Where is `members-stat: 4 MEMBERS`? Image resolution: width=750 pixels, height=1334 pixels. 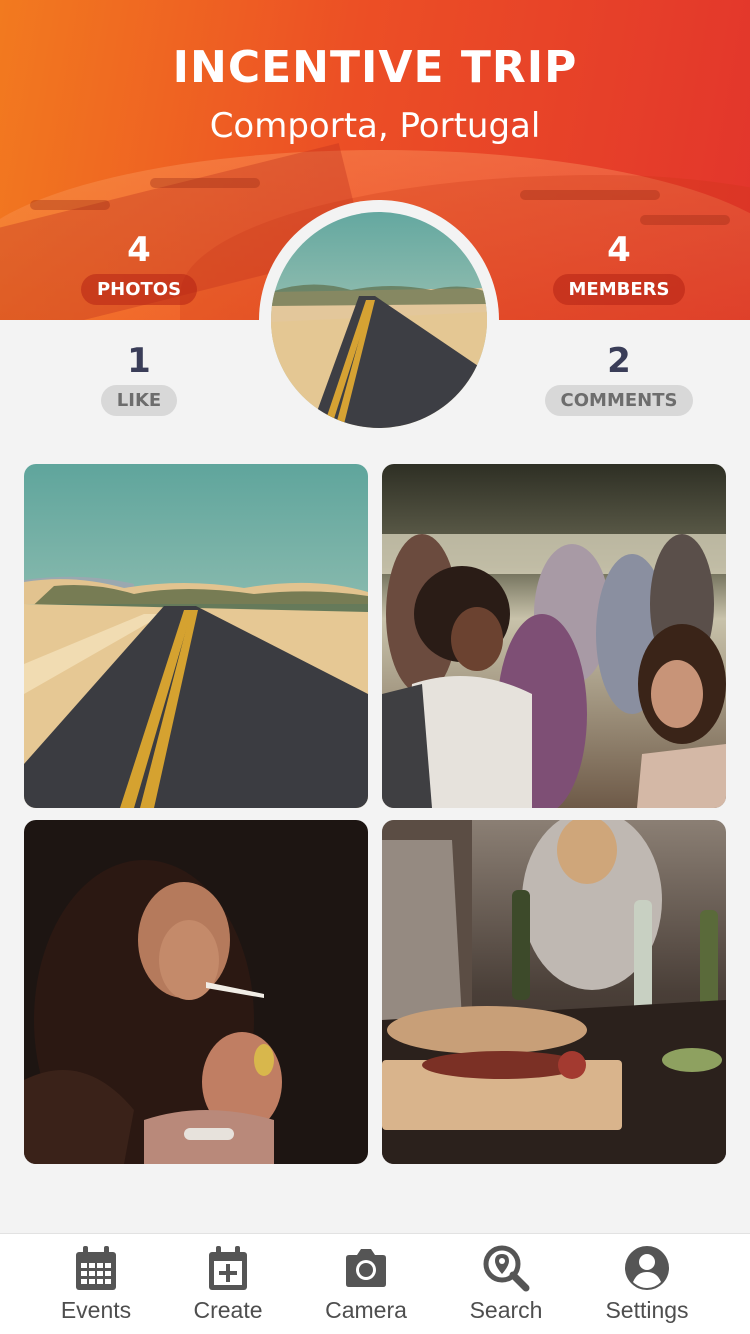
members-stat: 4 MEMBERS is located at coordinates (619, 267).